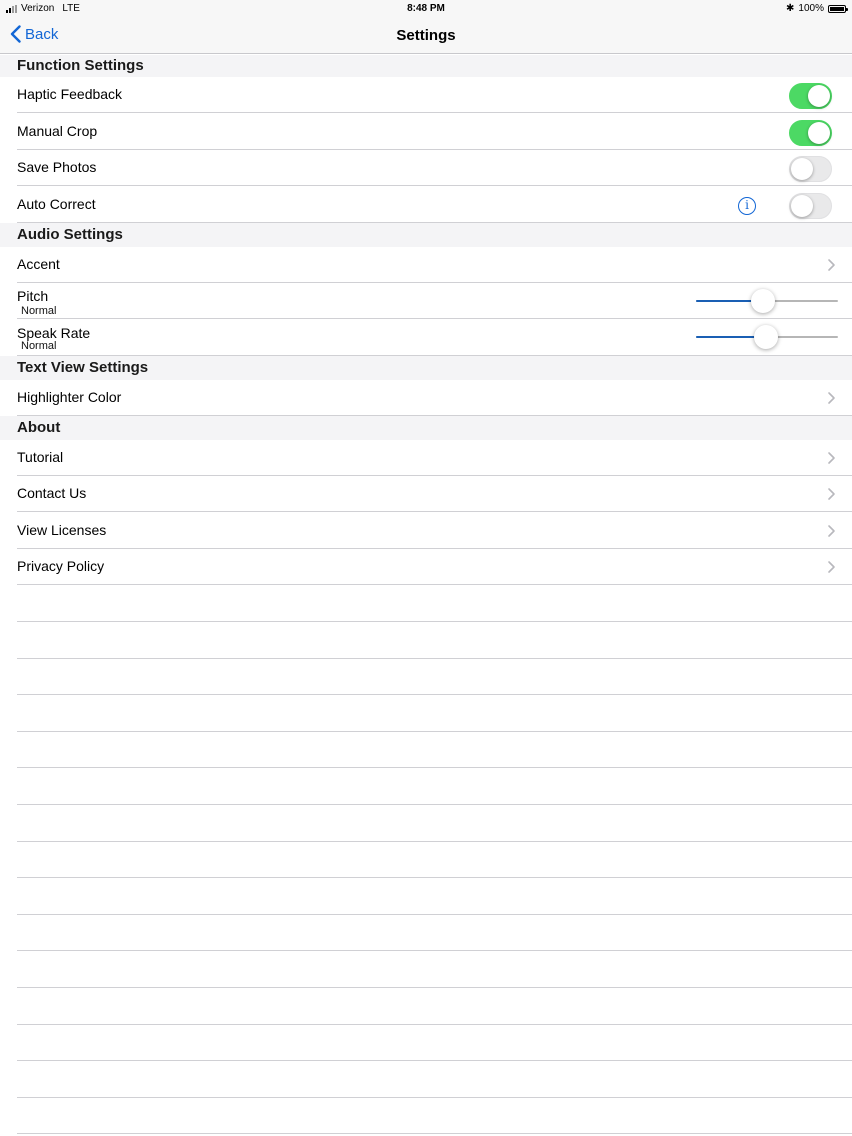  I want to click on row-label: Contact Us, so click(52, 493).